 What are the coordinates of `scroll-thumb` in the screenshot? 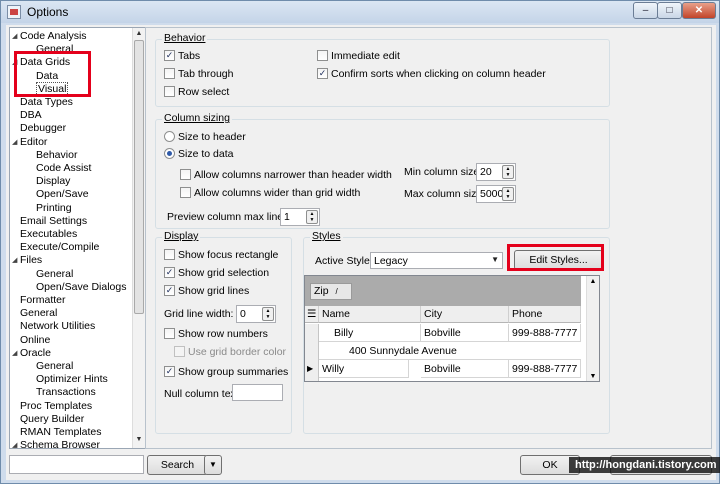 It's located at (139, 177).